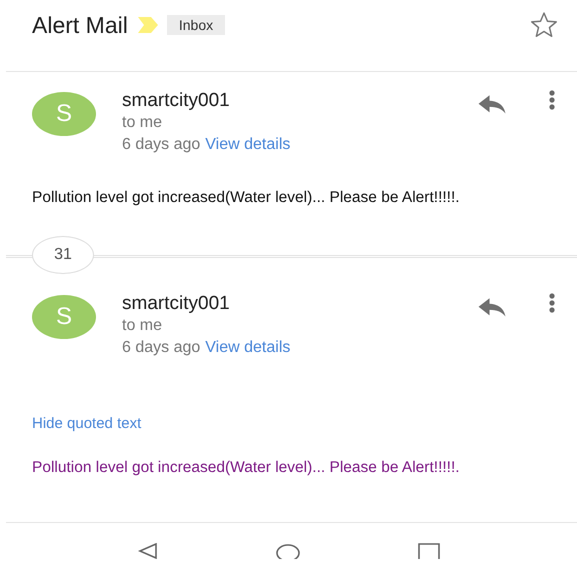  Describe the element at coordinates (63, 255) in the screenshot. I see `collapsed-messages-count: 31` at that location.